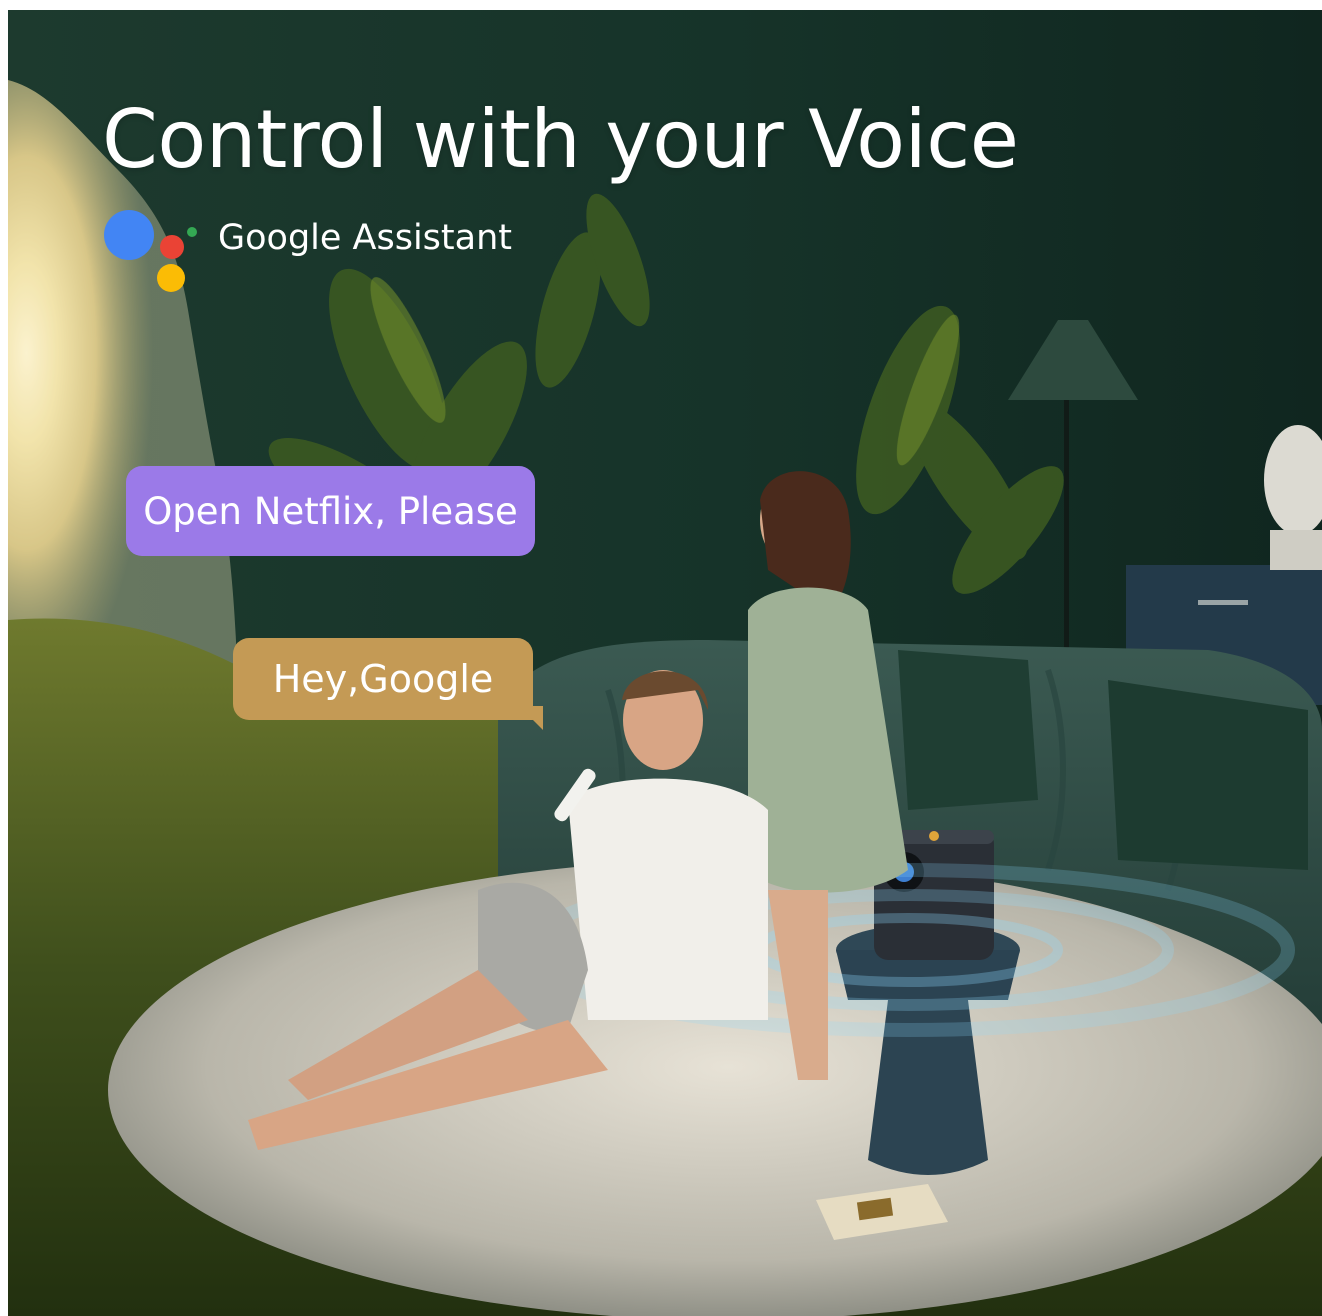 The height and width of the screenshot is (1316, 1322). Describe the element at coordinates (383, 679) in the screenshot. I see `wake-word-text: Hey,Google` at that location.